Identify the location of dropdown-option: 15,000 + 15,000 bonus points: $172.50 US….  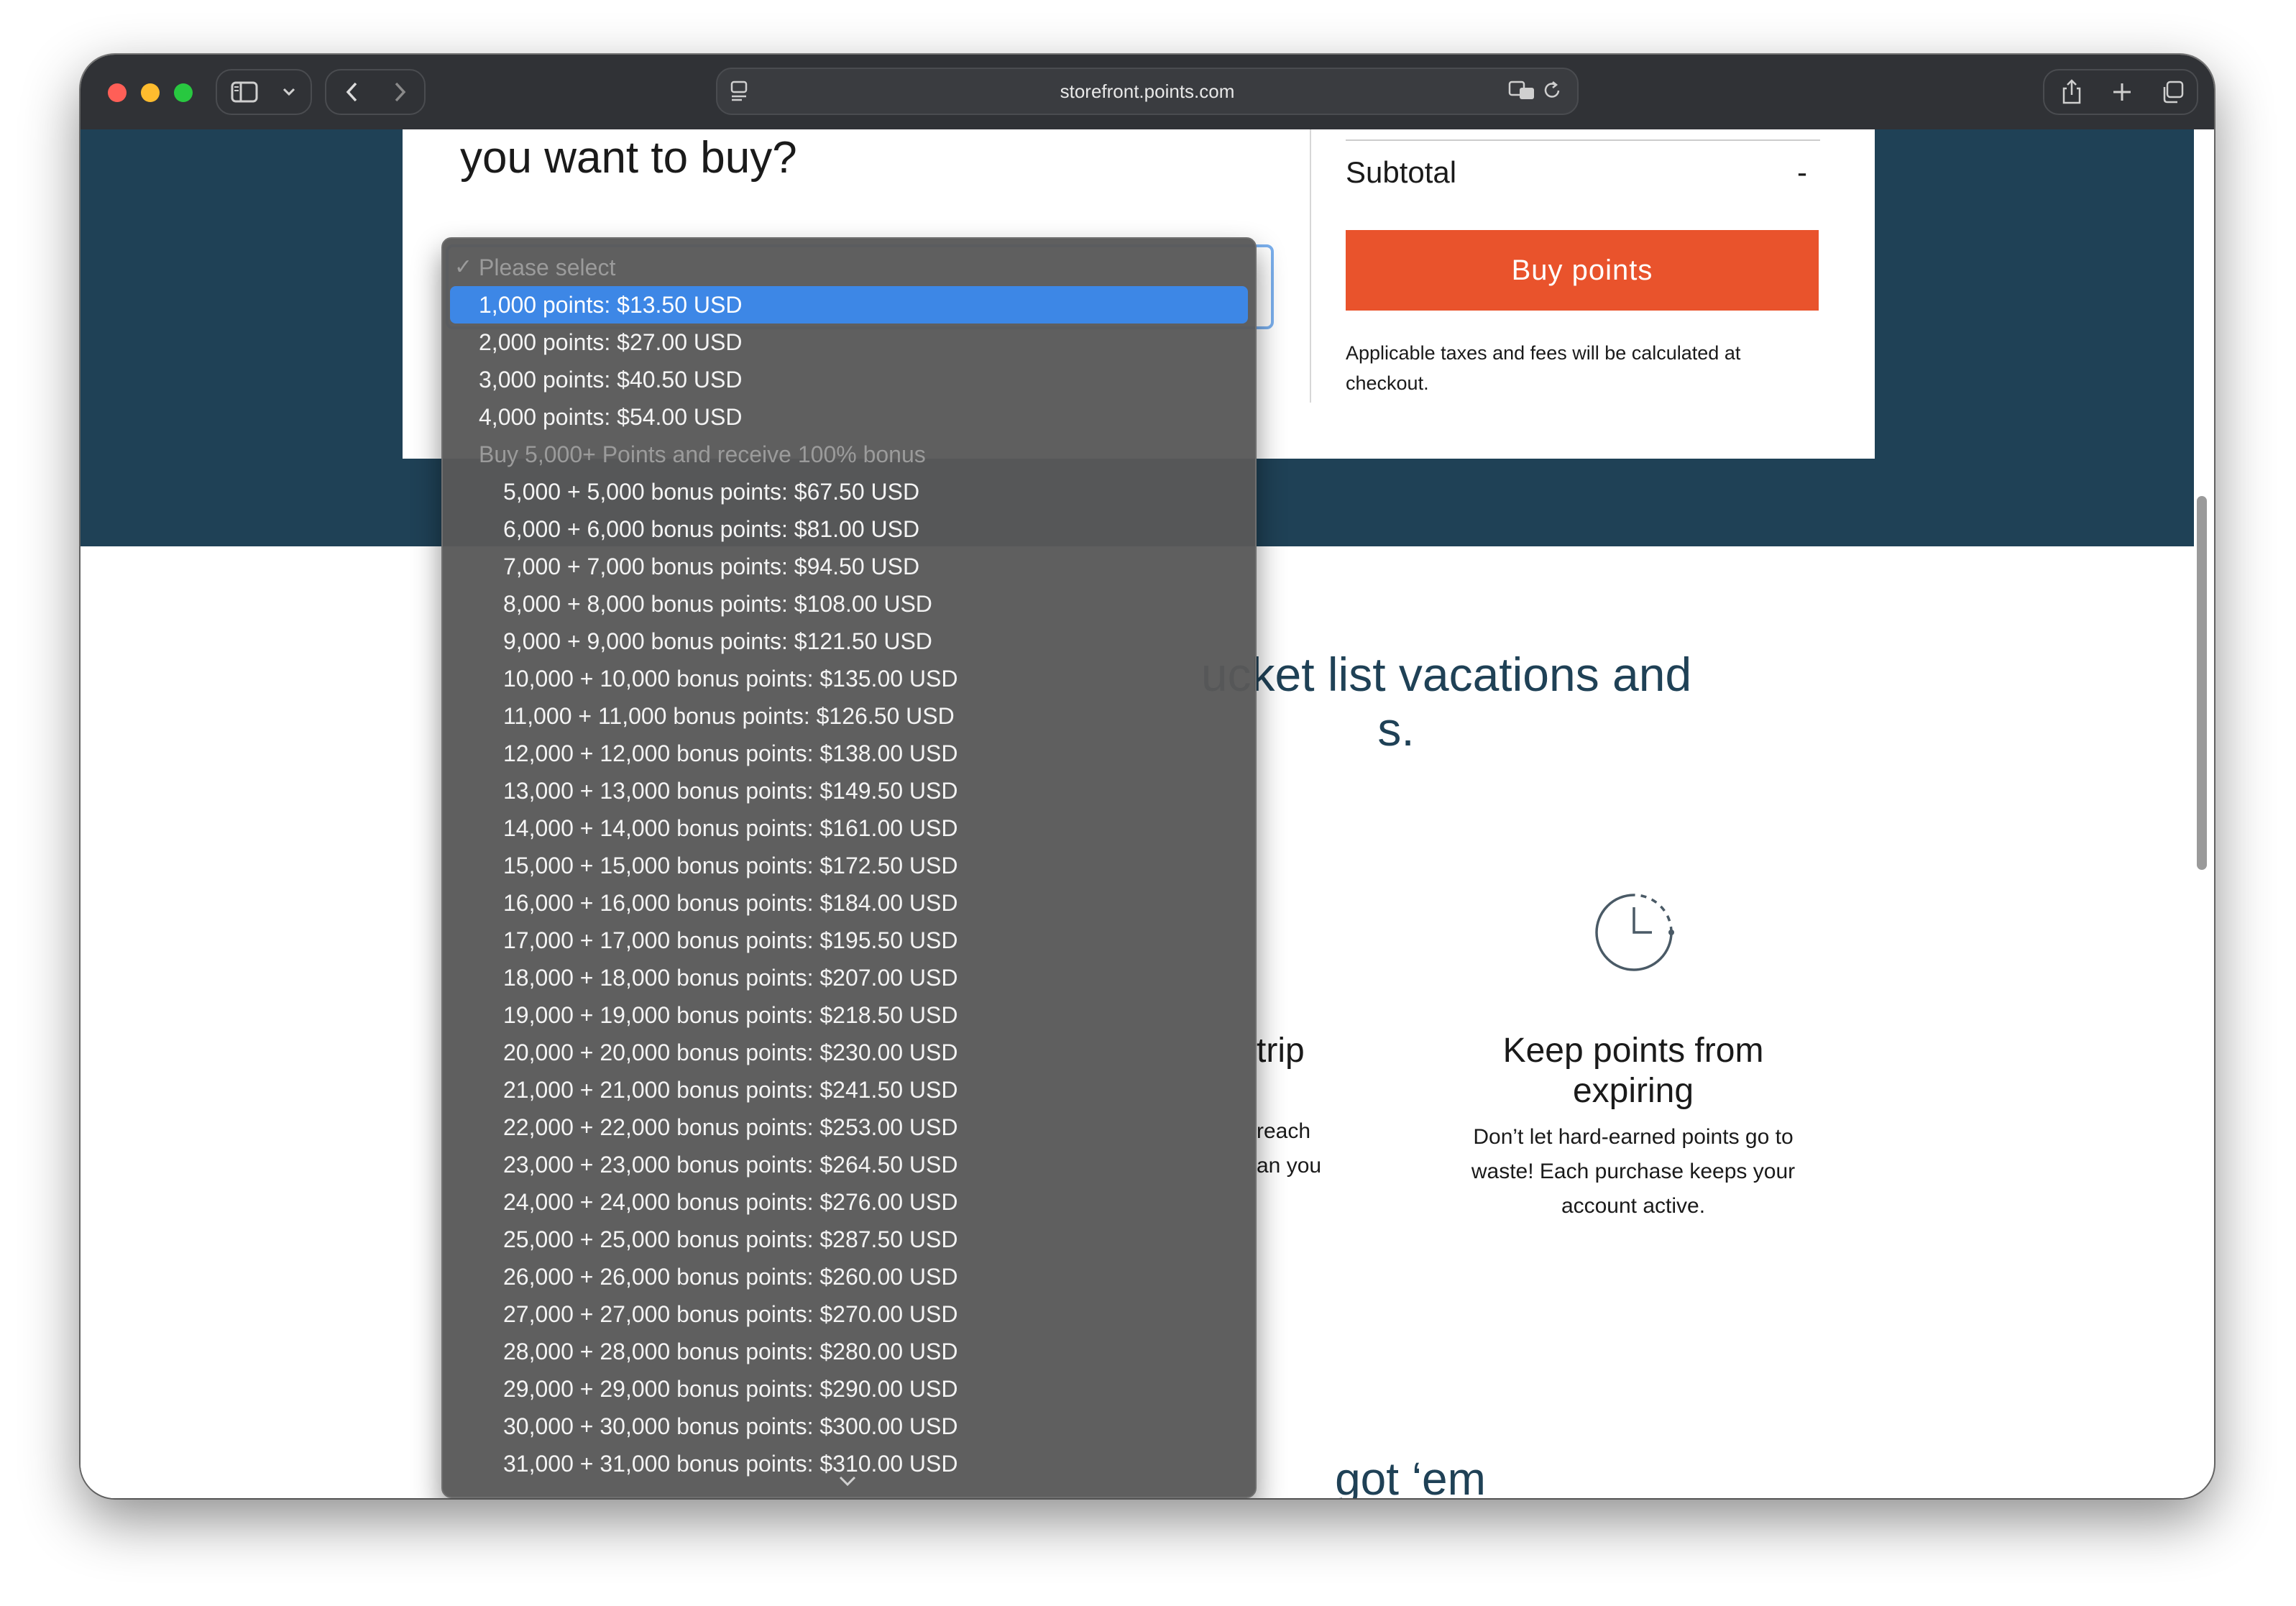
(849, 866).